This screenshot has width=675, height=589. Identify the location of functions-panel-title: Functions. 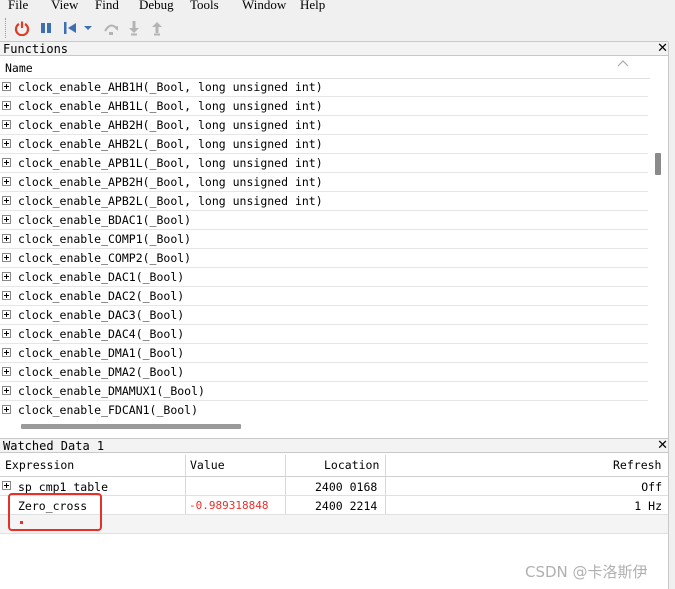
(36, 49).